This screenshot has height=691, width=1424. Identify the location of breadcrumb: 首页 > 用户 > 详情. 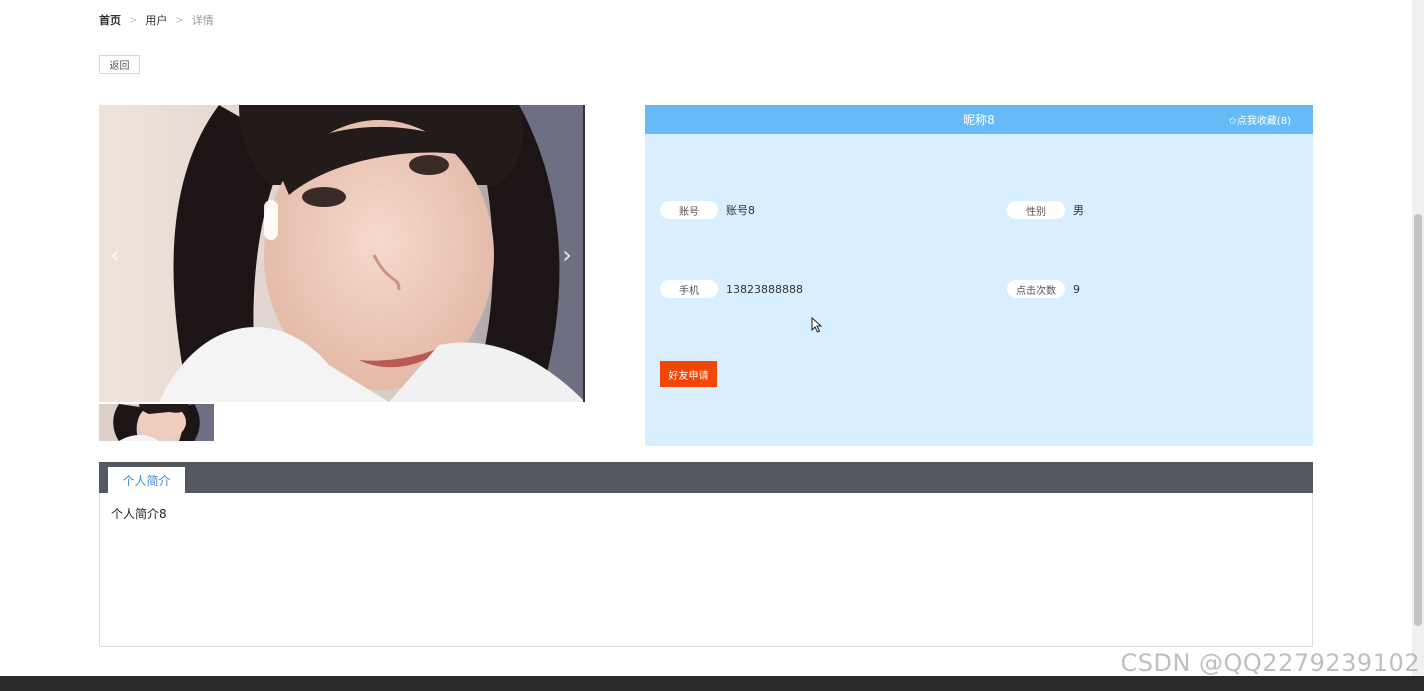
(156, 20).